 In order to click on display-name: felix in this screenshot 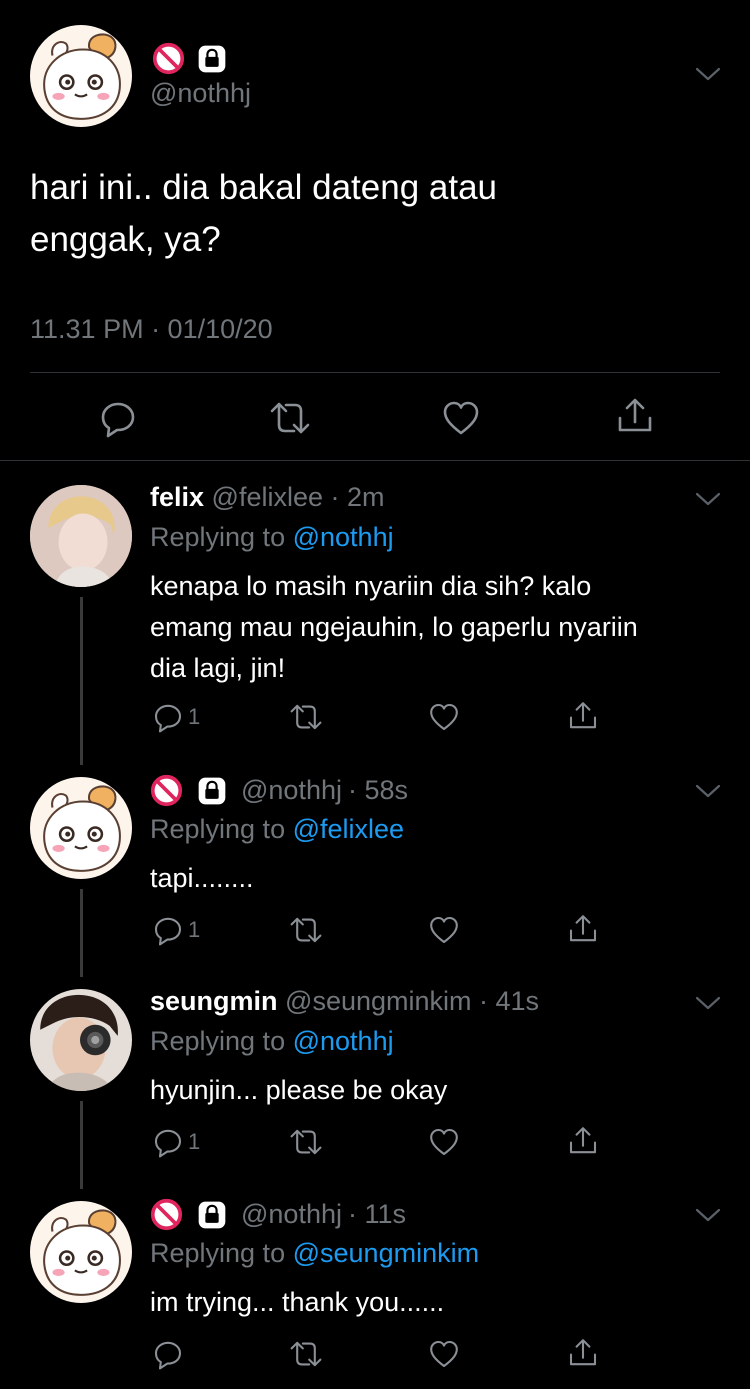, I will do `click(177, 497)`.